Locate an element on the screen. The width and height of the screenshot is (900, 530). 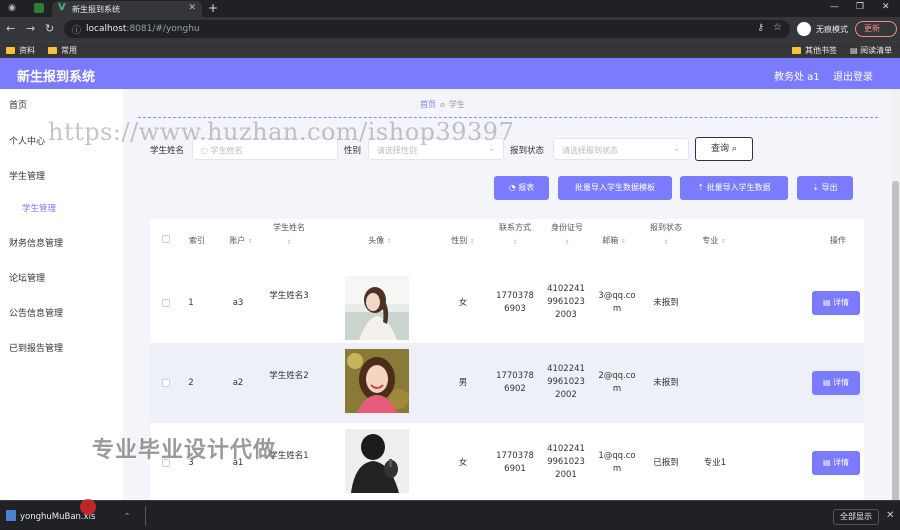
sidebar-item-personal-center: 个人中心 is located at coordinates (27, 140).